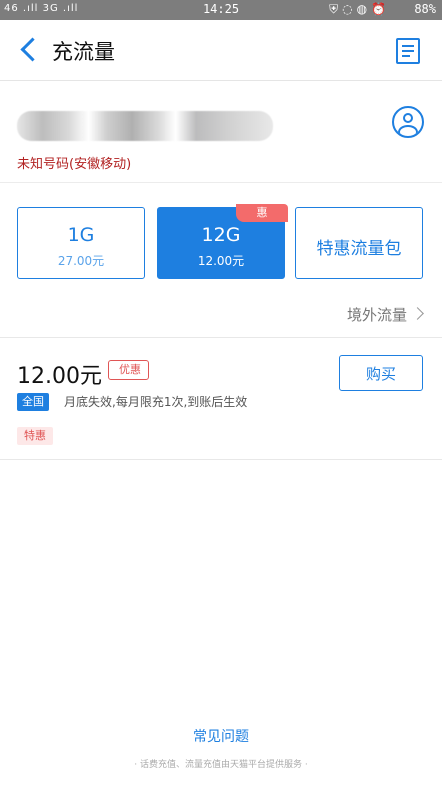 The image size is (442, 789). Describe the element at coordinates (221, 10) in the screenshot. I see `status-bar: 46 .ıll 3G .ıll 14:25 ⛨◌◍⏰ 88%` at that location.